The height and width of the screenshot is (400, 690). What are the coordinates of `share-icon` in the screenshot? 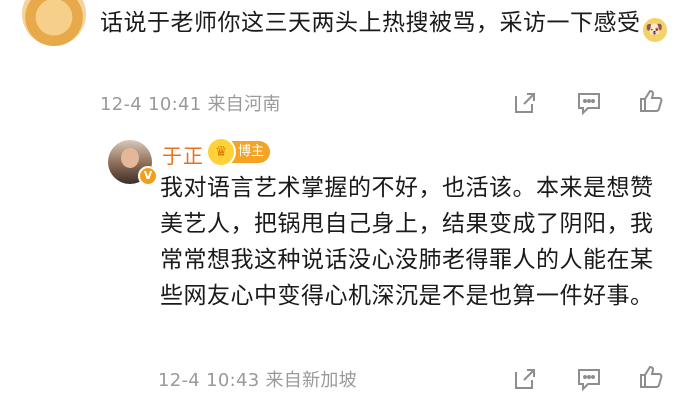 It's located at (525, 103).